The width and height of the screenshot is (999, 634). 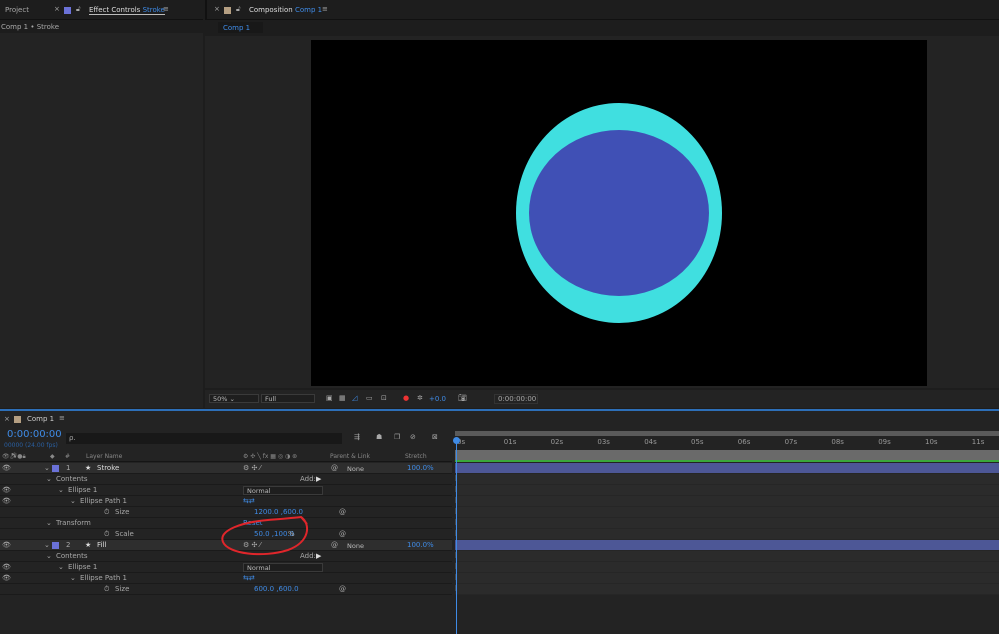 I want to click on playhead-handle, so click(x=456, y=440).